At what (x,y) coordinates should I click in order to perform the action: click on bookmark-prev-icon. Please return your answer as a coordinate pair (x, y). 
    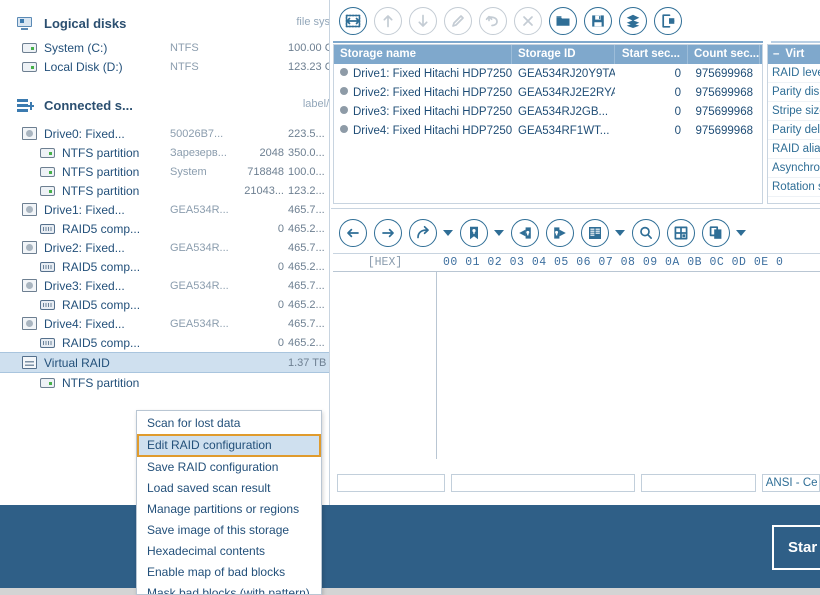
    Looking at the image, I should click on (525, 233).